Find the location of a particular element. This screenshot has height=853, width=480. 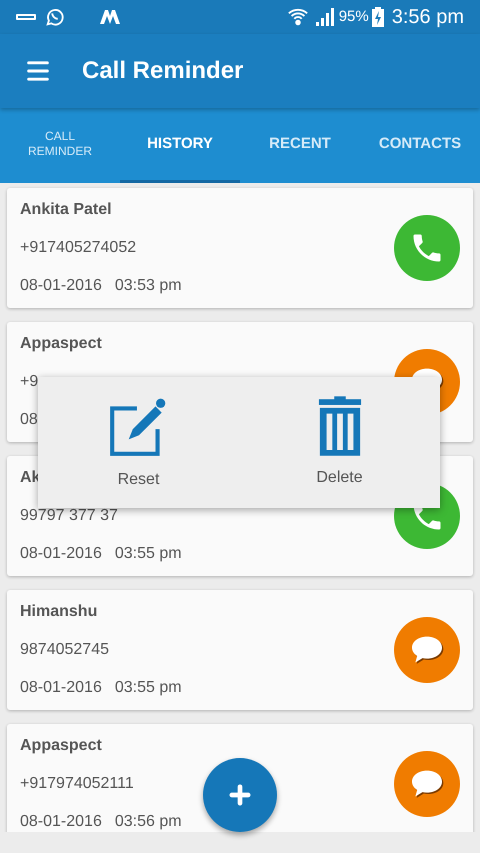

history-card: Appaspect +917974052111 08-01-2016 03:56 pm is located at coordinates (240, 778).